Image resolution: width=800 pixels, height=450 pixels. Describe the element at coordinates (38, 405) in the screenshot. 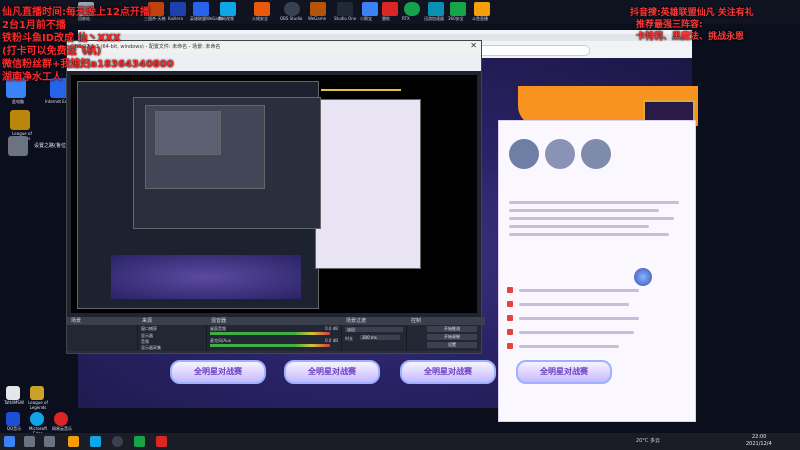

I see `desktop-icon-label: League of Legends` at that location.